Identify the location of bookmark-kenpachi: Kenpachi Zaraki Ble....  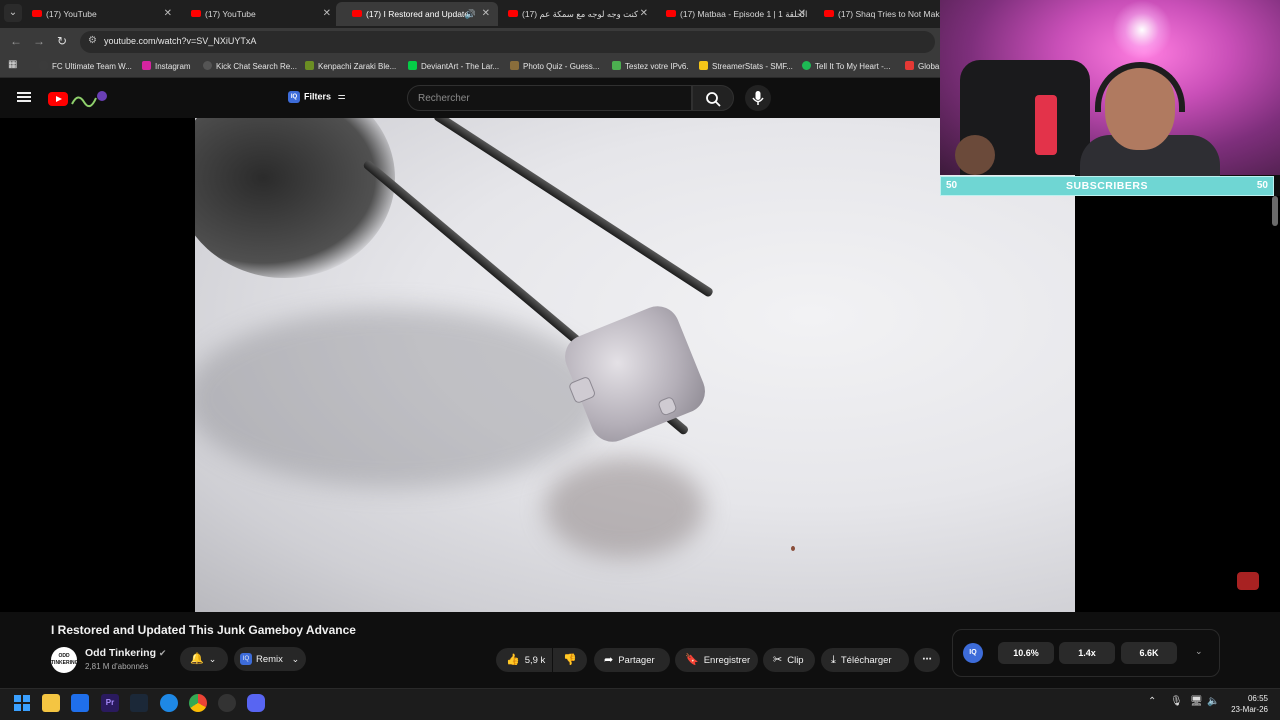
(350, 66).